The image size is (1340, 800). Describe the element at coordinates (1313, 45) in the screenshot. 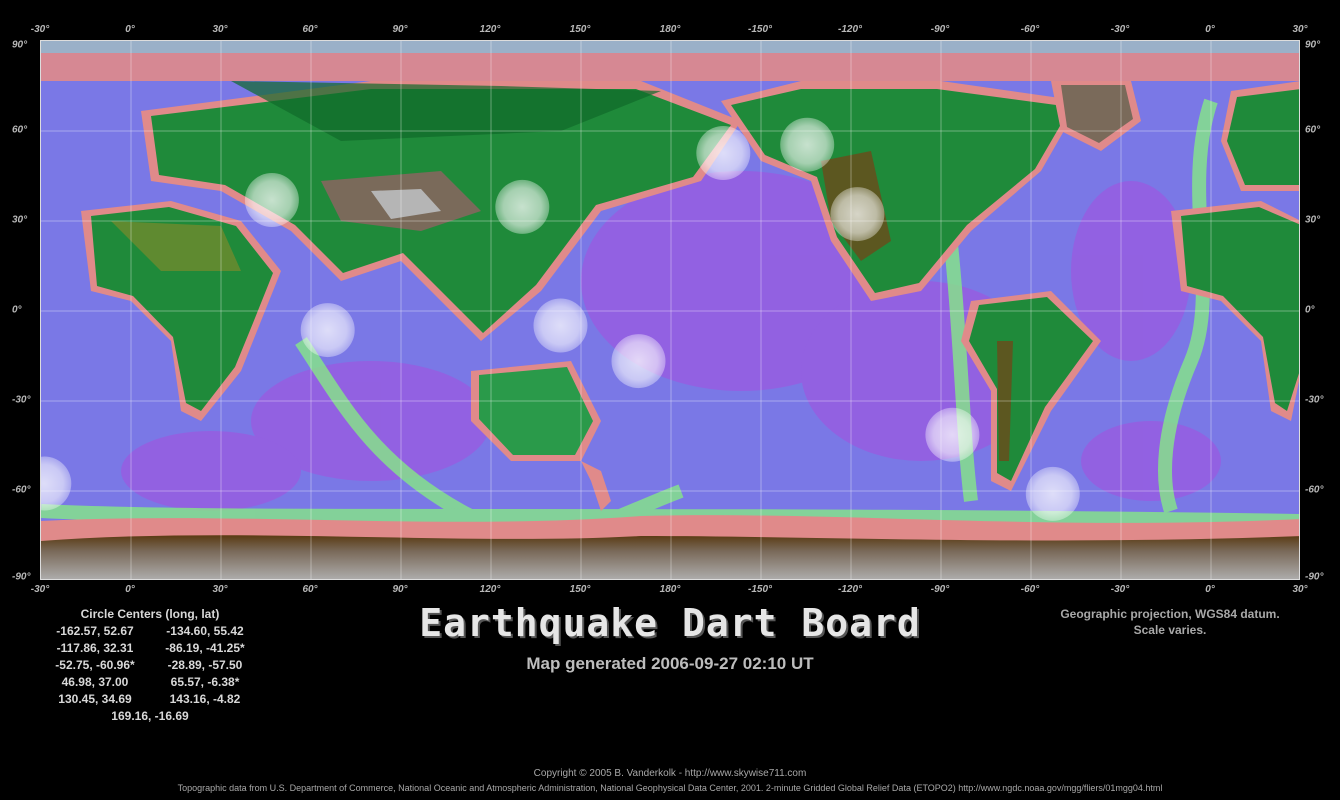

I see `lat-tick-right: 90°` at that location.